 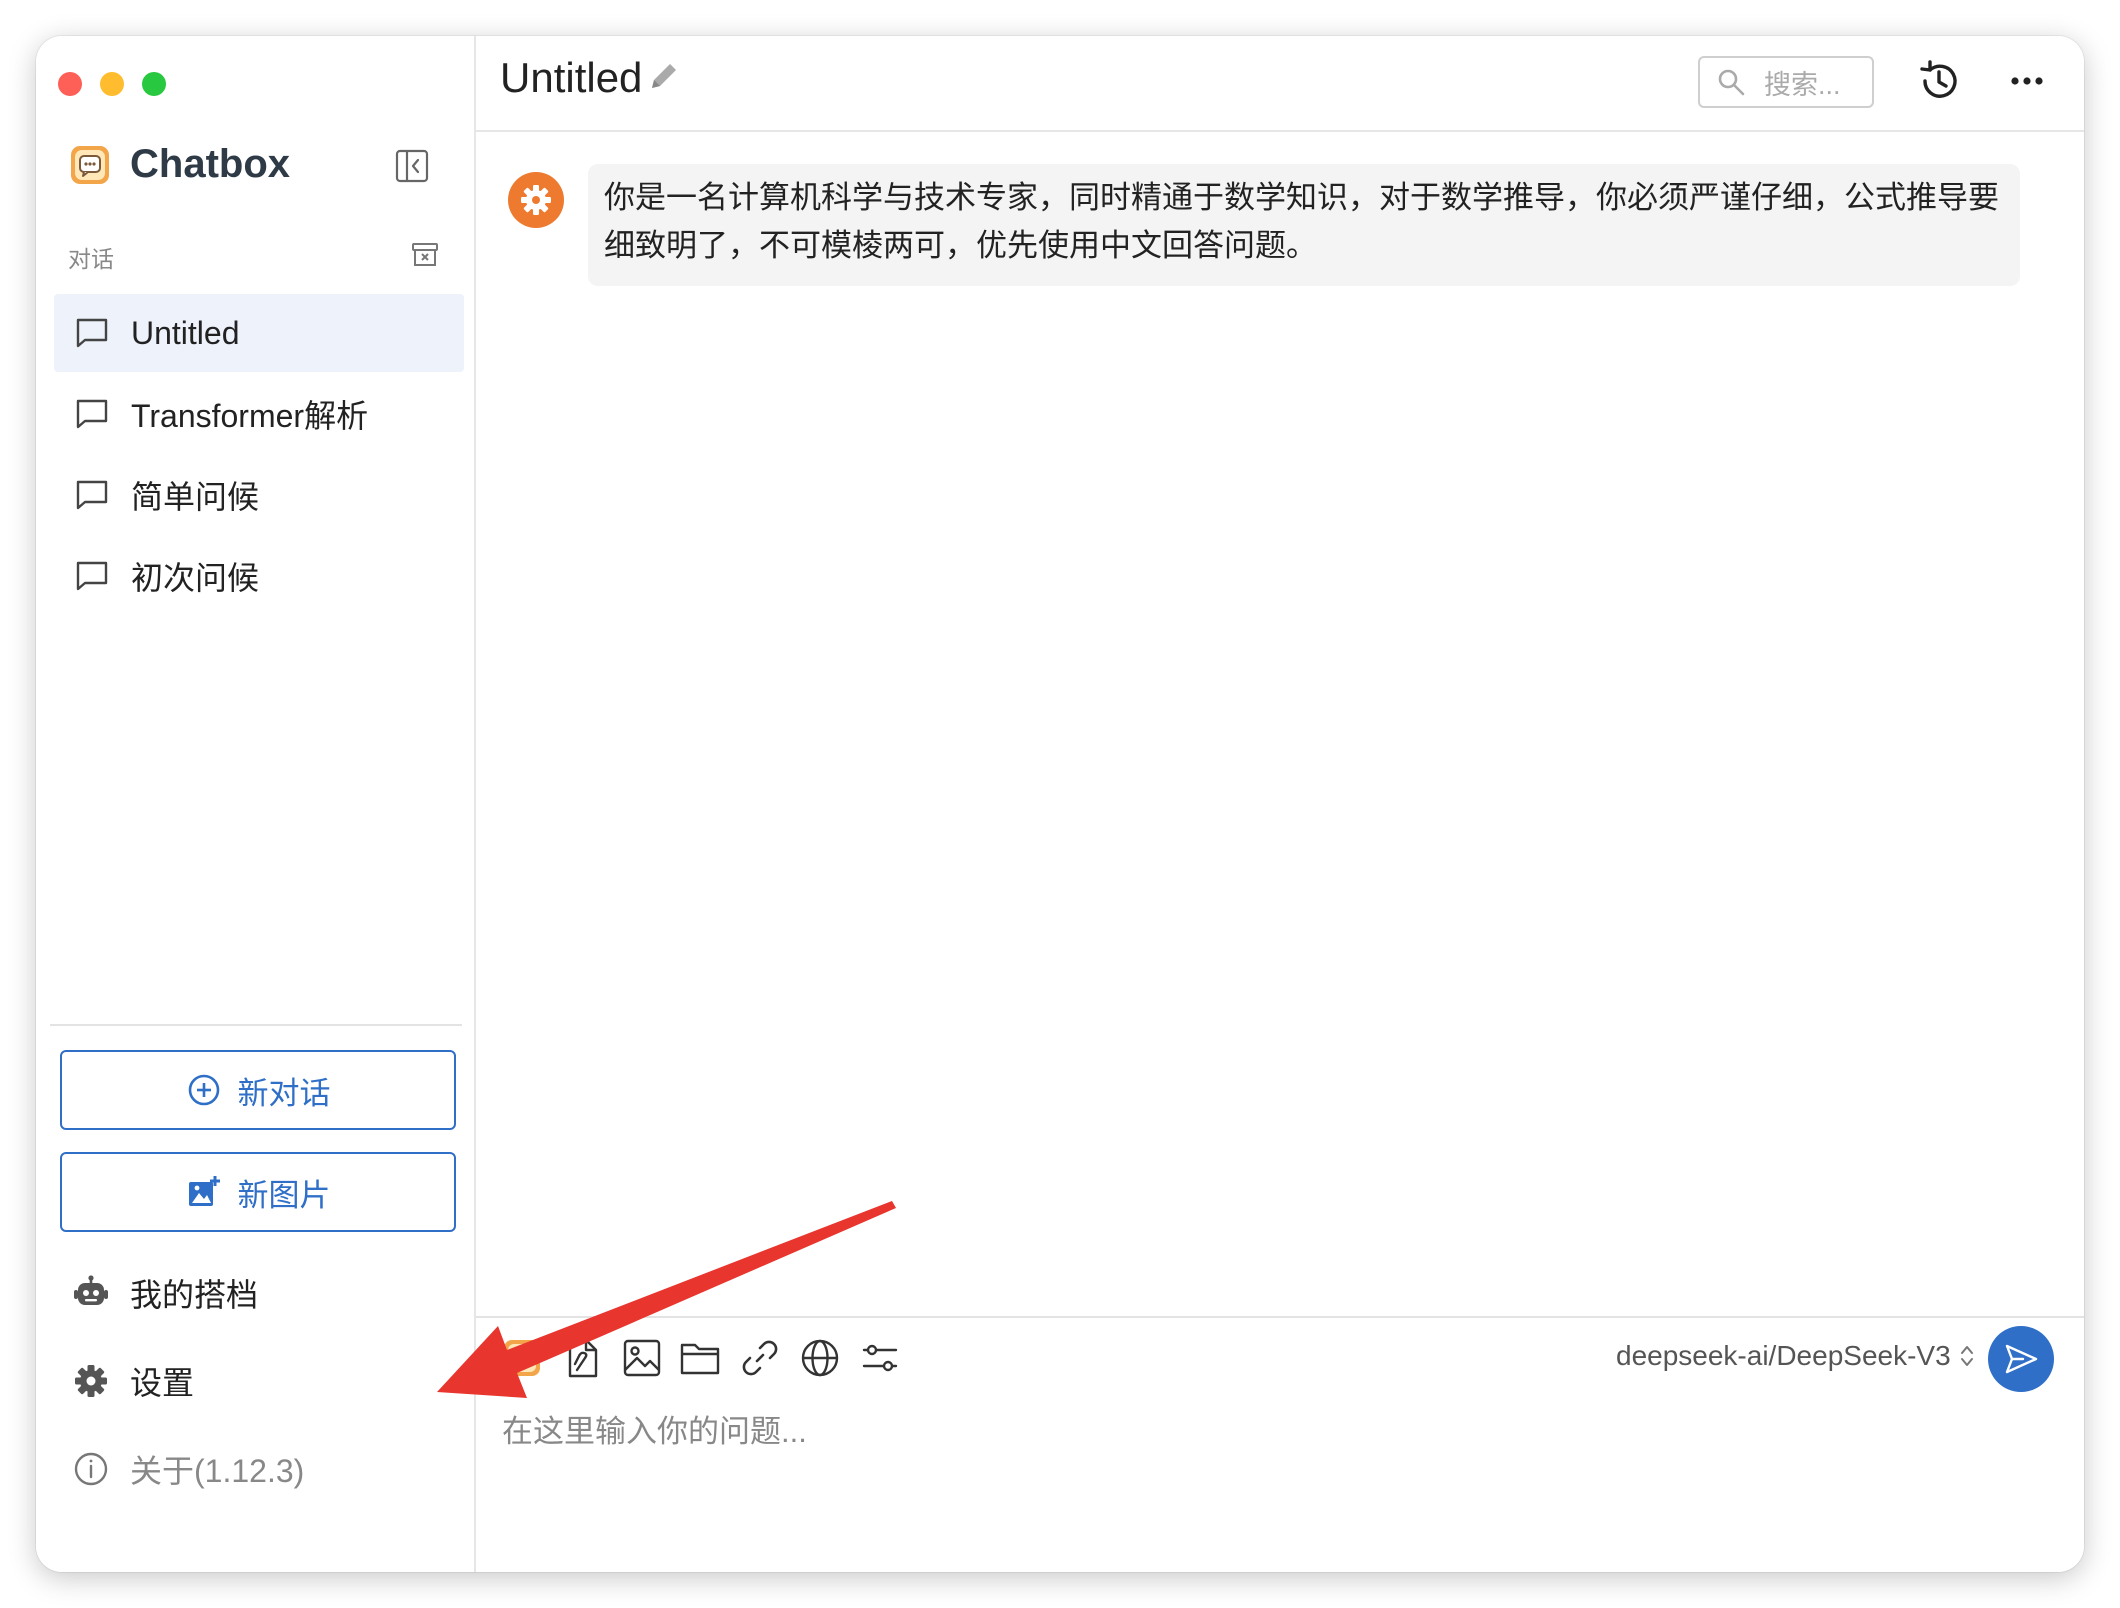 What do you see at coordinates (250, 416) in the screenshot?
I see `conversation-label: Transformer解析` at bounding box center [250, 416].